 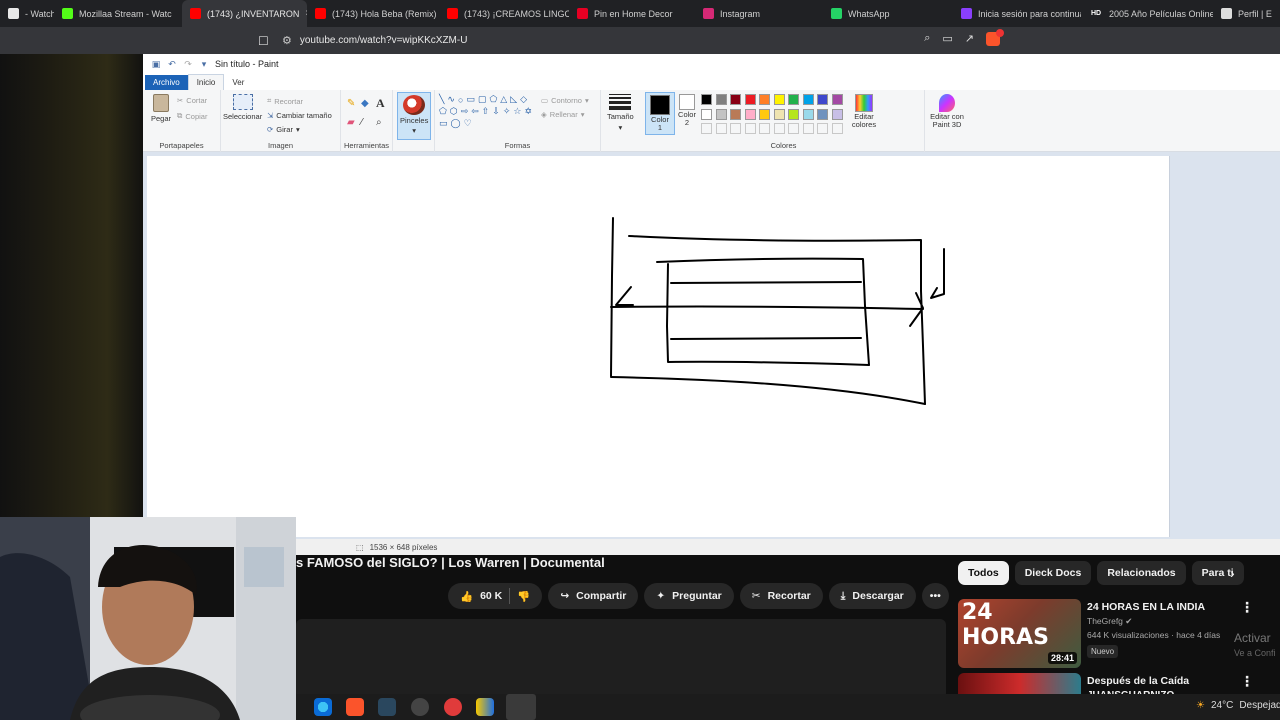 What do you see at coordinates (1141, 573) in the screenshot?
I see `filter-chip: Relacionados` at bounding box center [1141, 573].